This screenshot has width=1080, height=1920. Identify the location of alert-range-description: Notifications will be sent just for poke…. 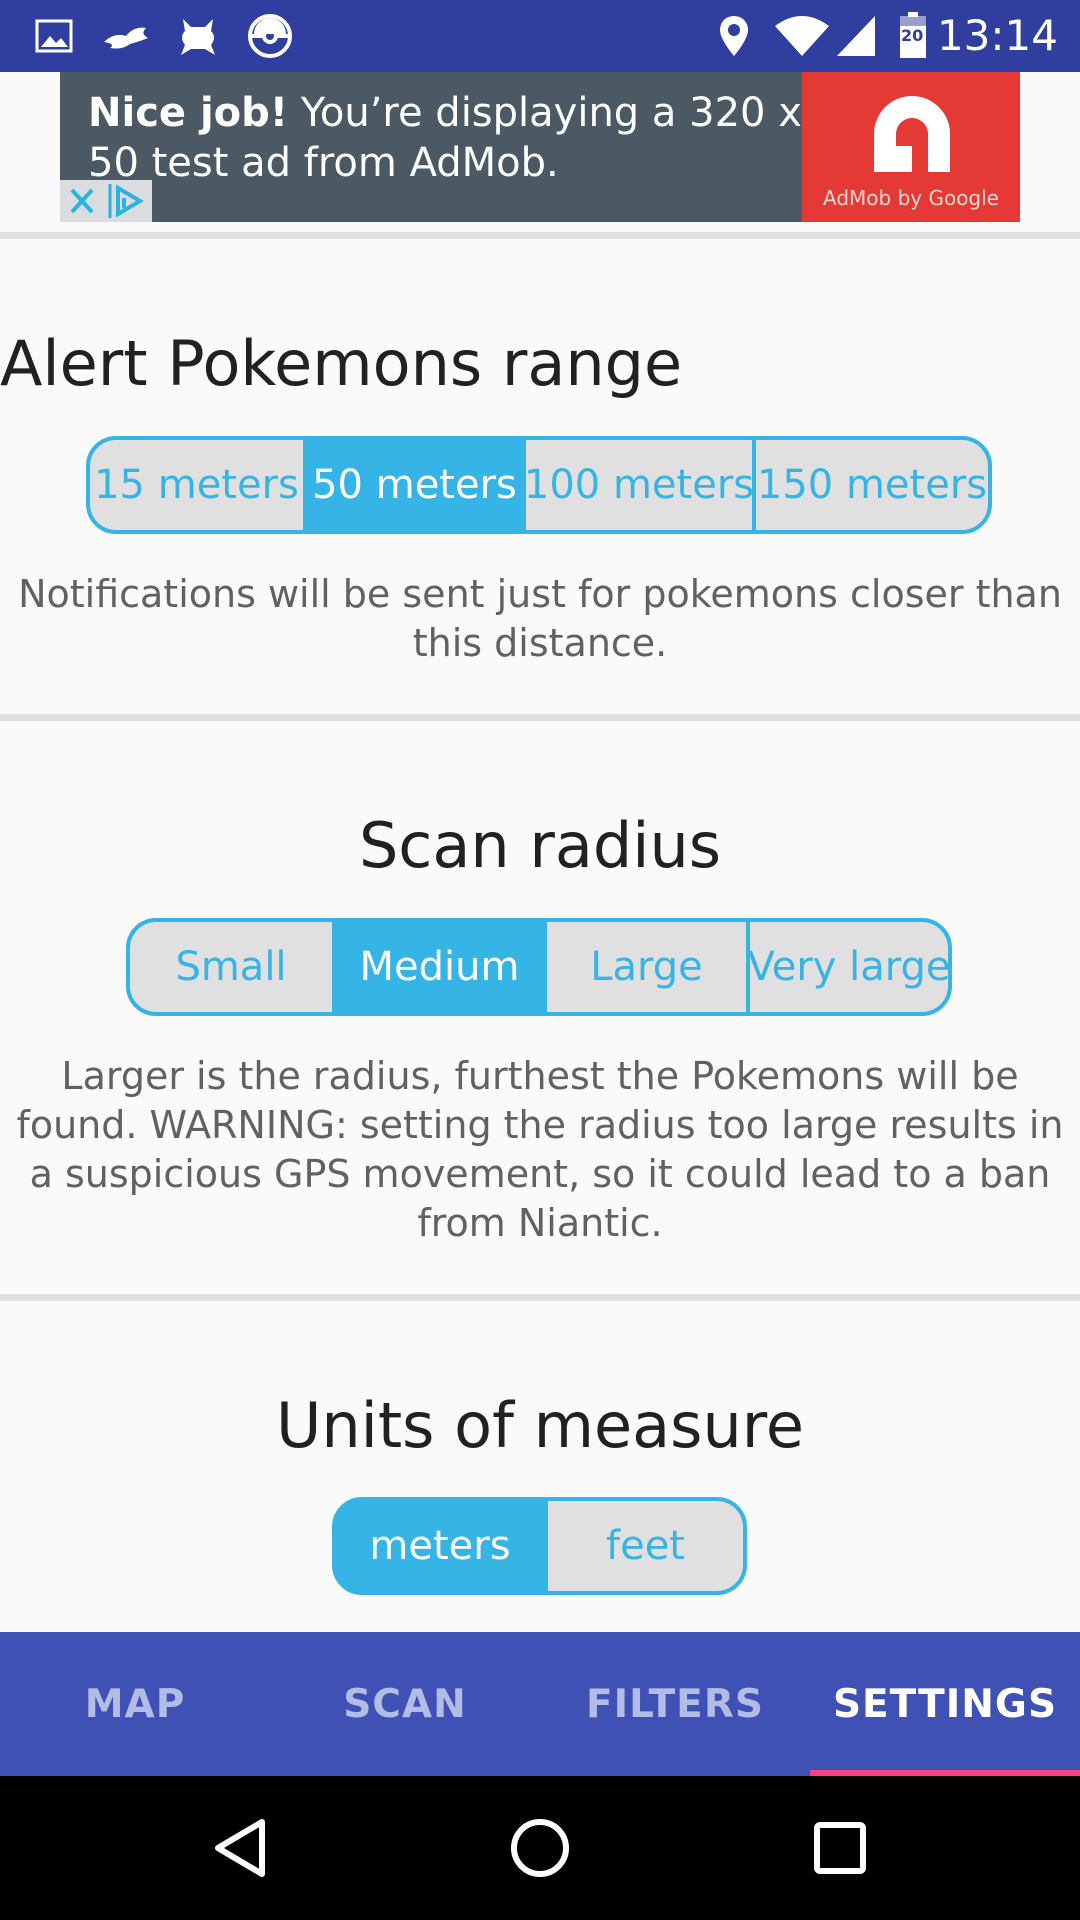
(540, 618).